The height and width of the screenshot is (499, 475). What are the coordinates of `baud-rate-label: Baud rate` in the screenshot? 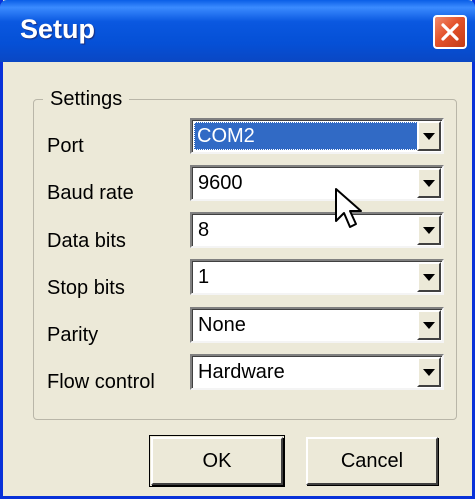 It's located at (90, 193).